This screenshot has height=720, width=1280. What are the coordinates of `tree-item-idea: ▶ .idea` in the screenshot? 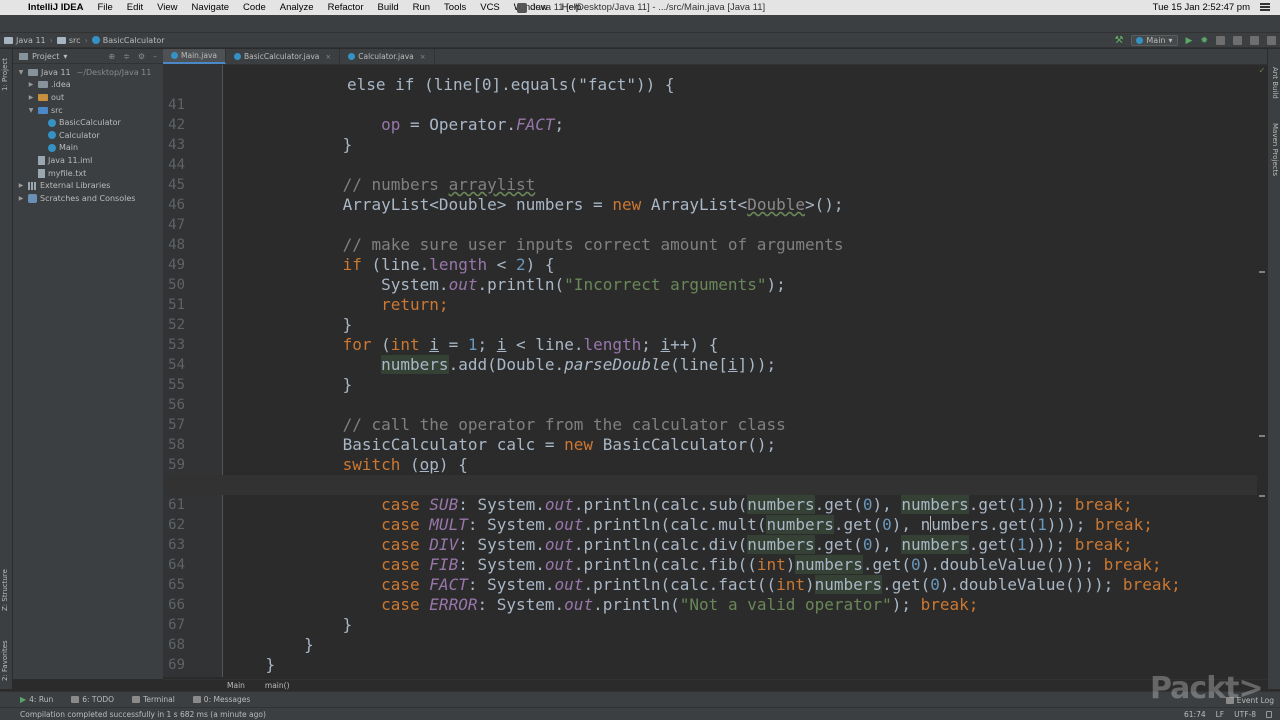 It's located at (88, 85).